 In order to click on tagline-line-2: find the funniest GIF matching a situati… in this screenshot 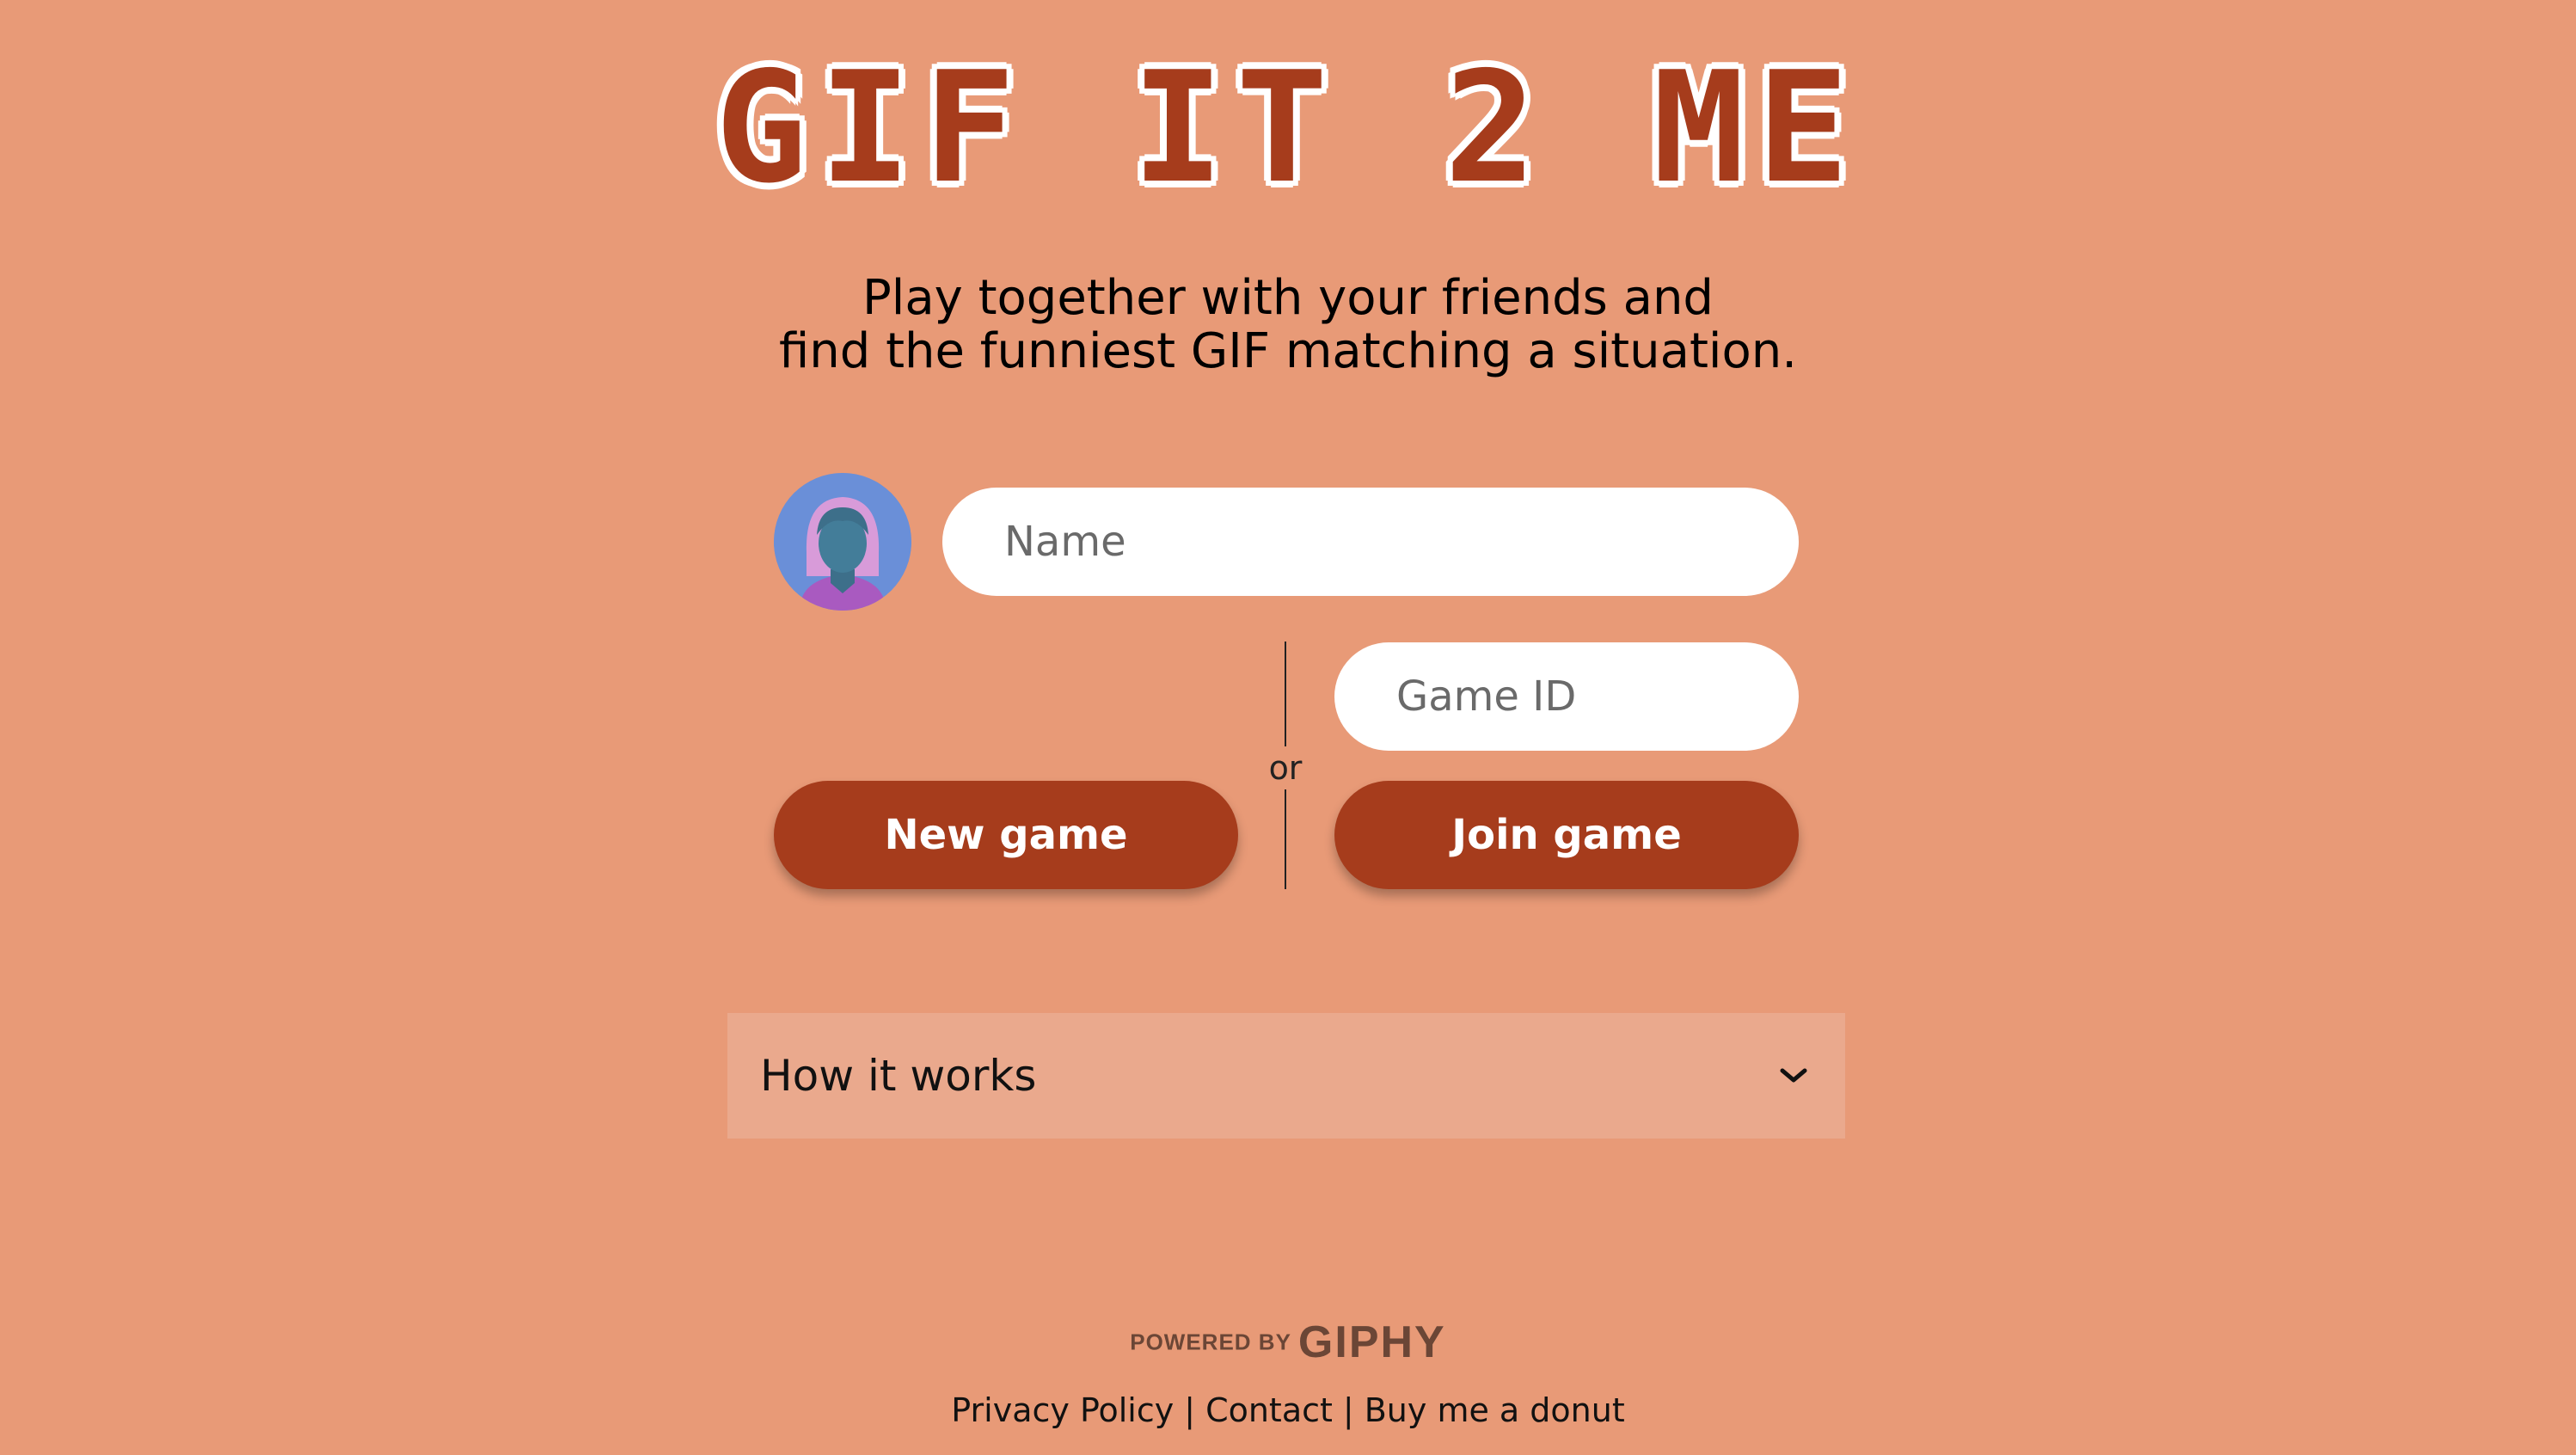, I will do `click(1288, 351)`.